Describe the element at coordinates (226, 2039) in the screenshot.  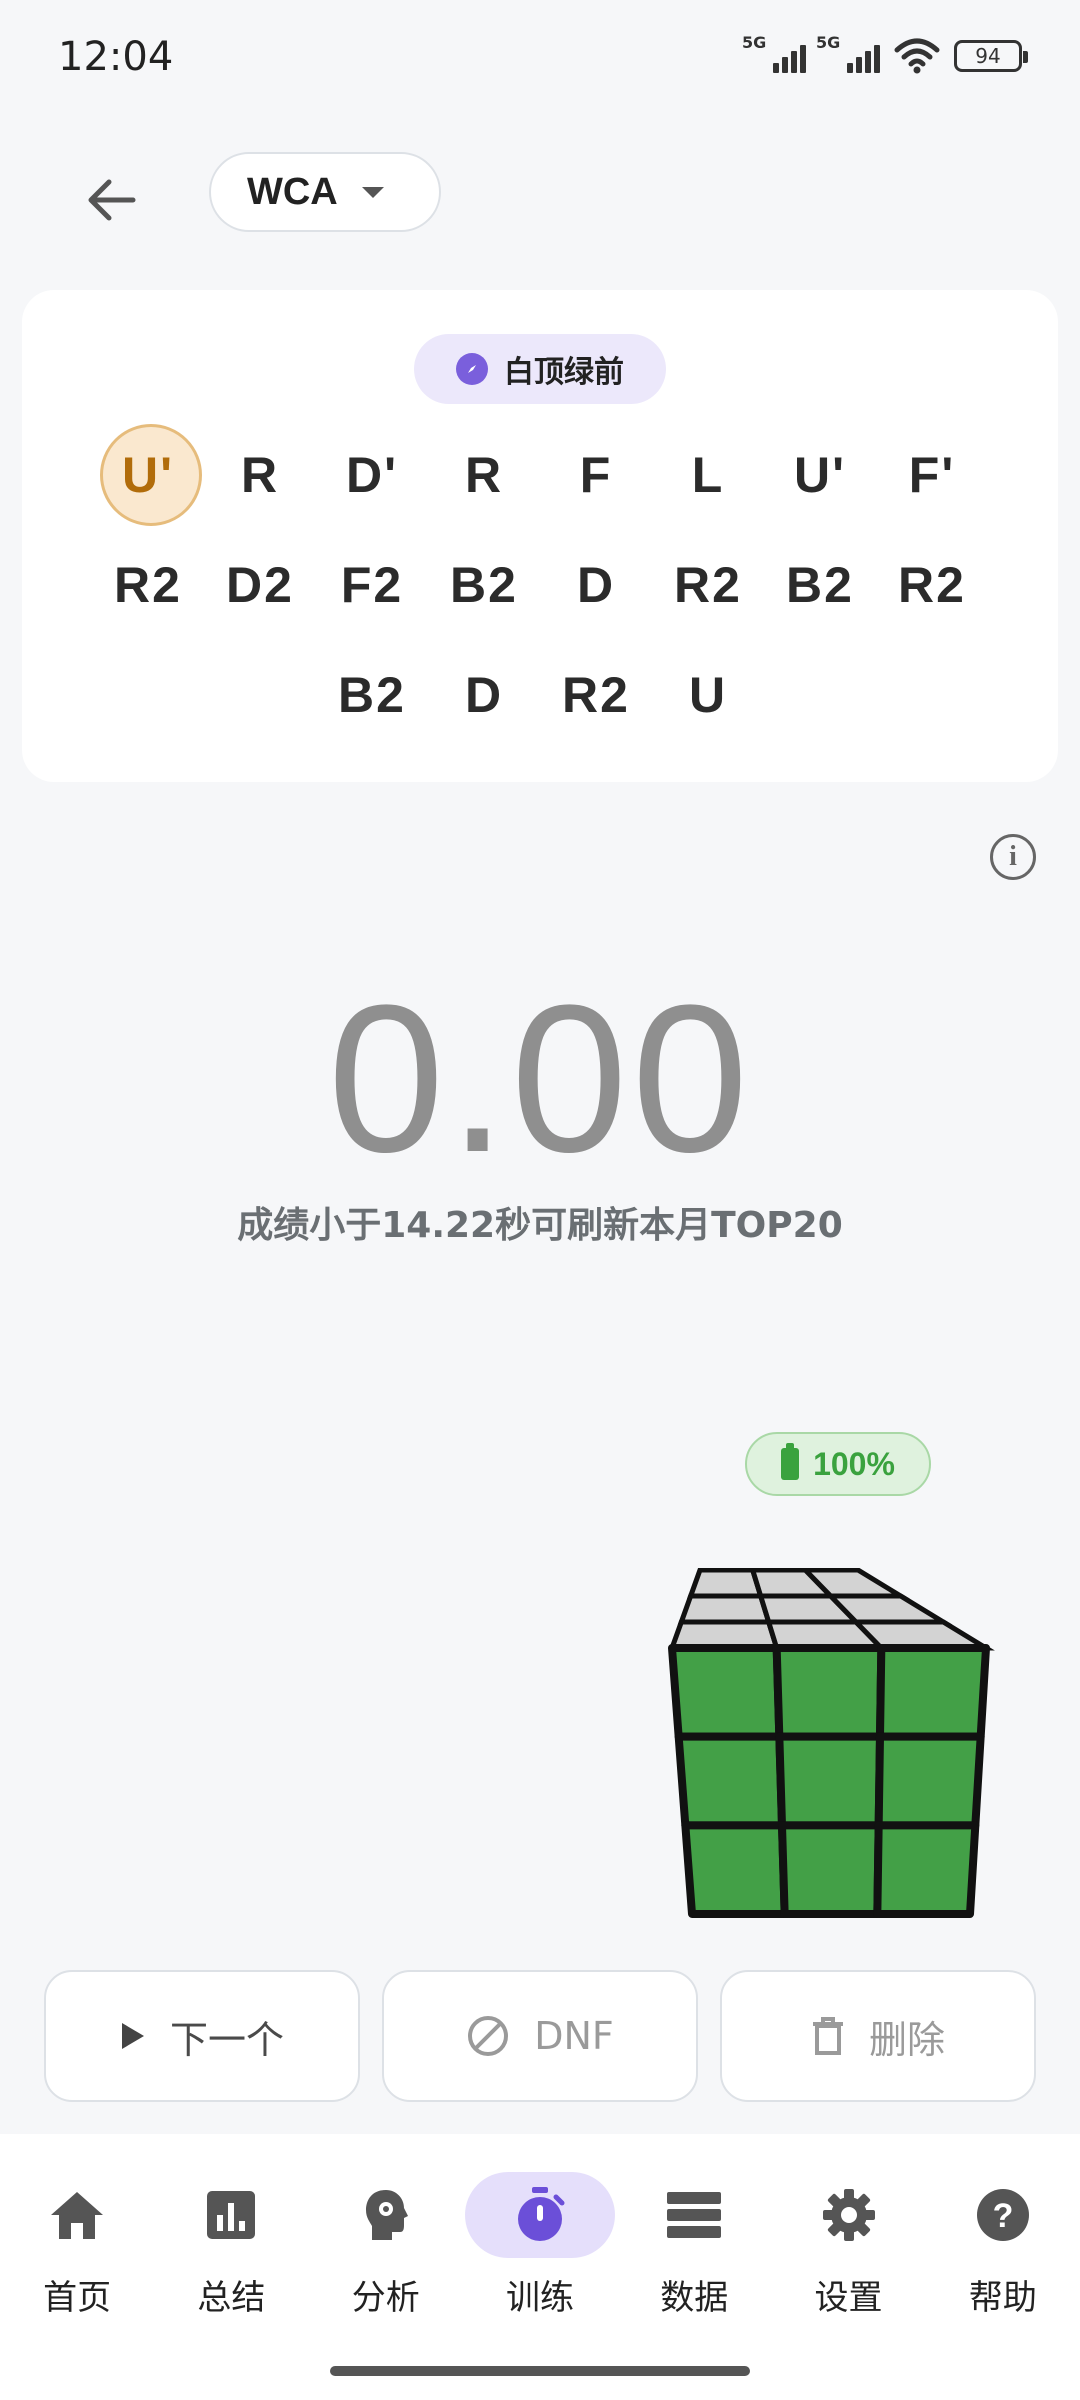
I see `next-label: 下一个` at that location.